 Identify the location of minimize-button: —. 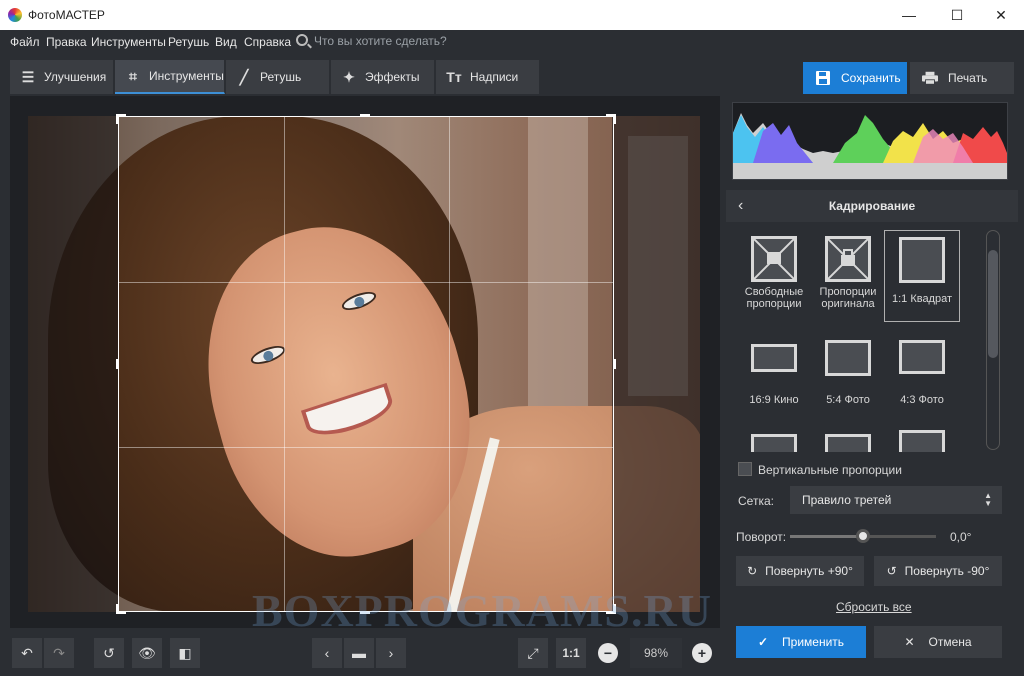
(909, 15).